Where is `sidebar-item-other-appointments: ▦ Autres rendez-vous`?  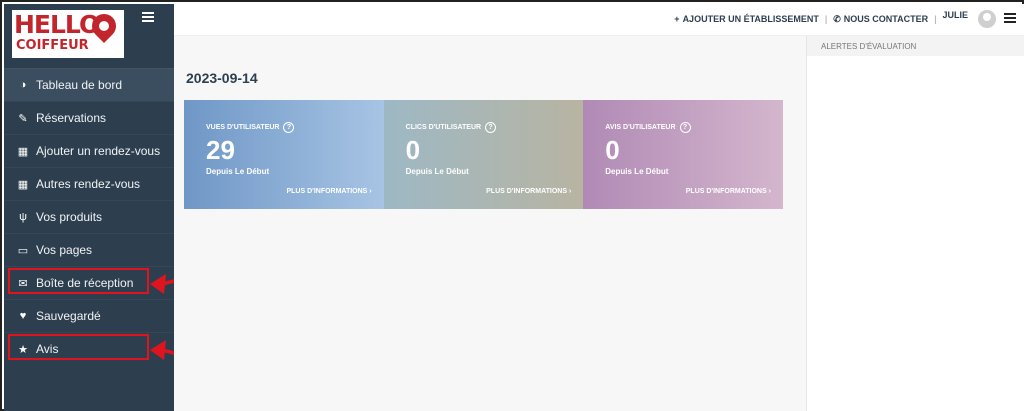
sidebar-item-other-appointments: ▦ Autres rendez-vous is located at coordinates (89, 183).